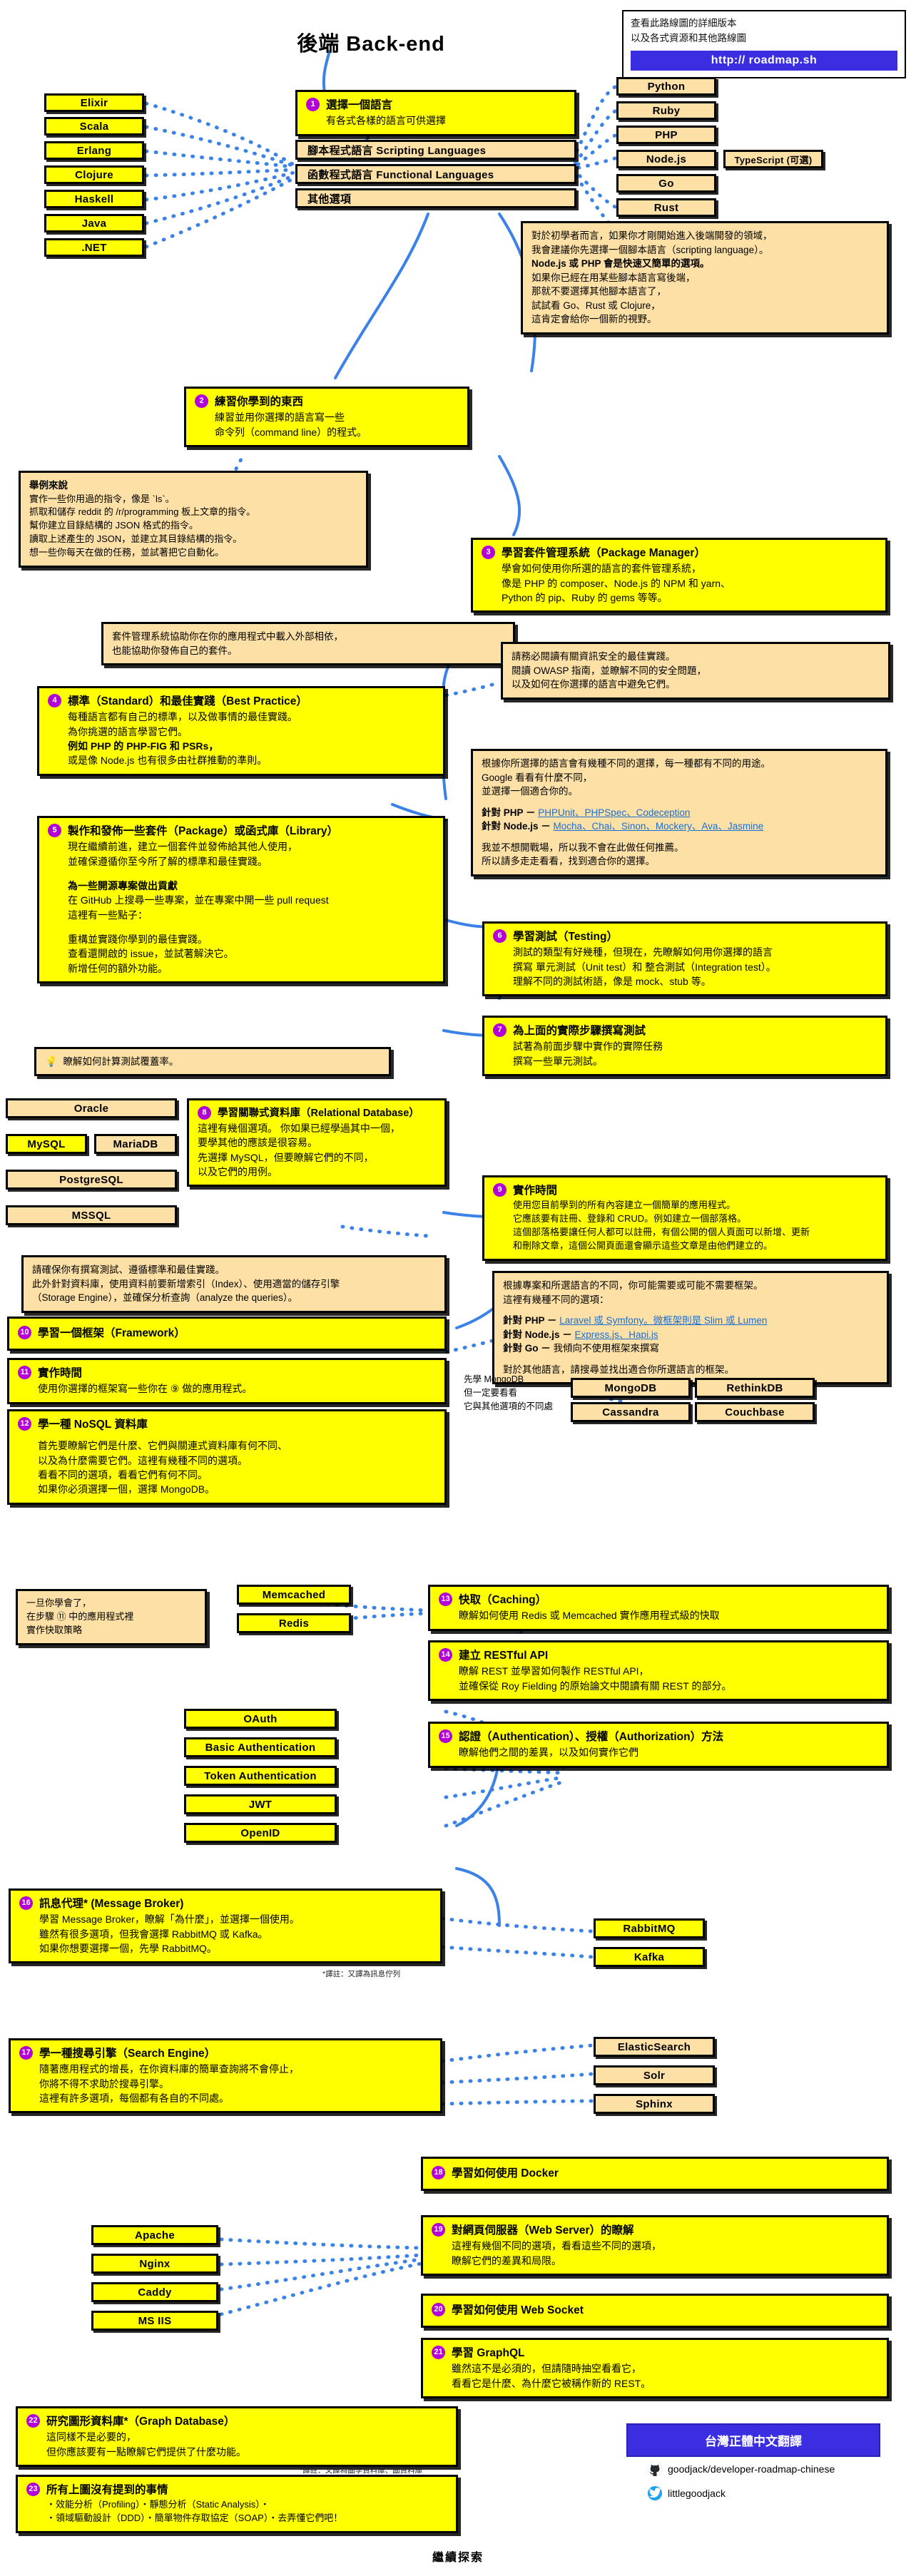 Image resolution: width=916 pixels, height=2576 pixels. Describe the element at coordinates (260, 1719) in the screenshot. I see `auth-oauth: OAuth` at that location.